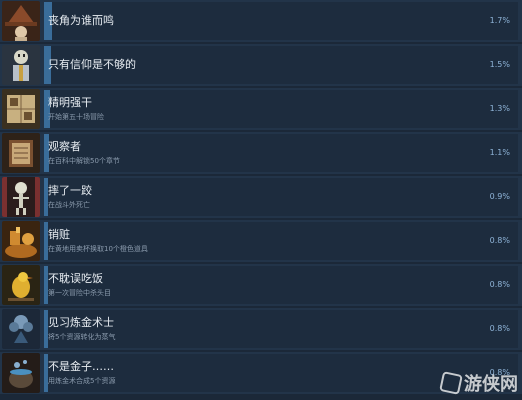 This screenshot has height=400, width=522. What do you see at coordinates (21, 197) in the screenshot?
I see `skeleton-icon` at bounding box center [21, 197].